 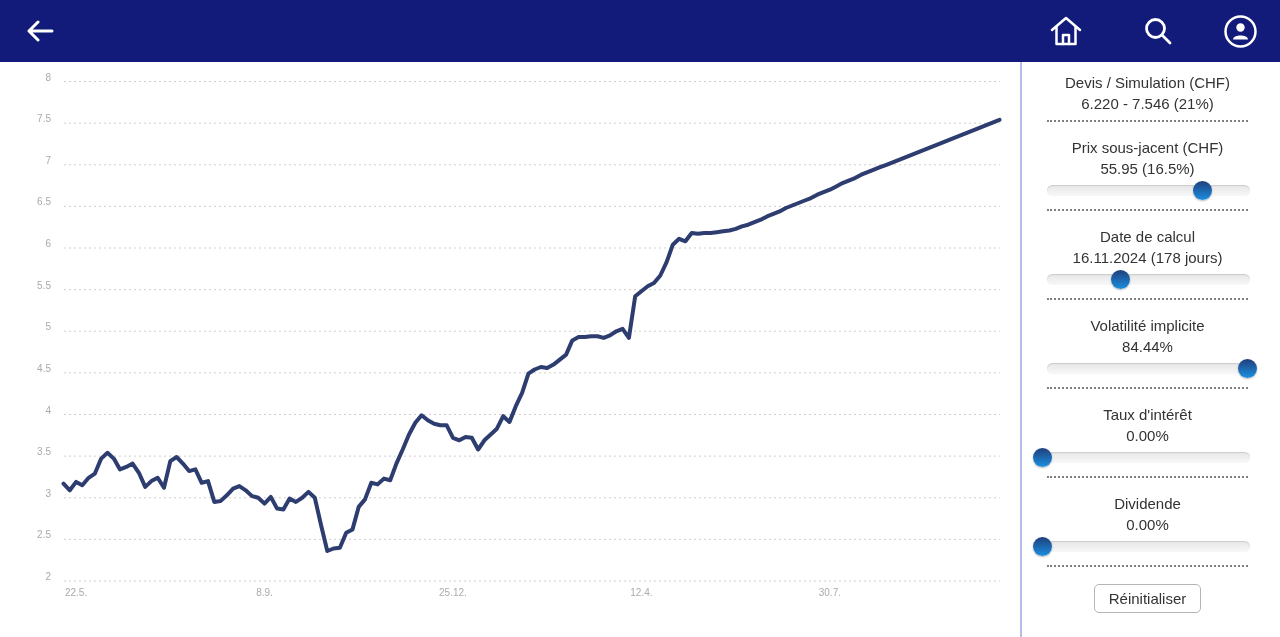 What do you see at coordinates (48, 243) in the screenshot?
I see `y-axis-label: 6` at bounding box center [48, 243].